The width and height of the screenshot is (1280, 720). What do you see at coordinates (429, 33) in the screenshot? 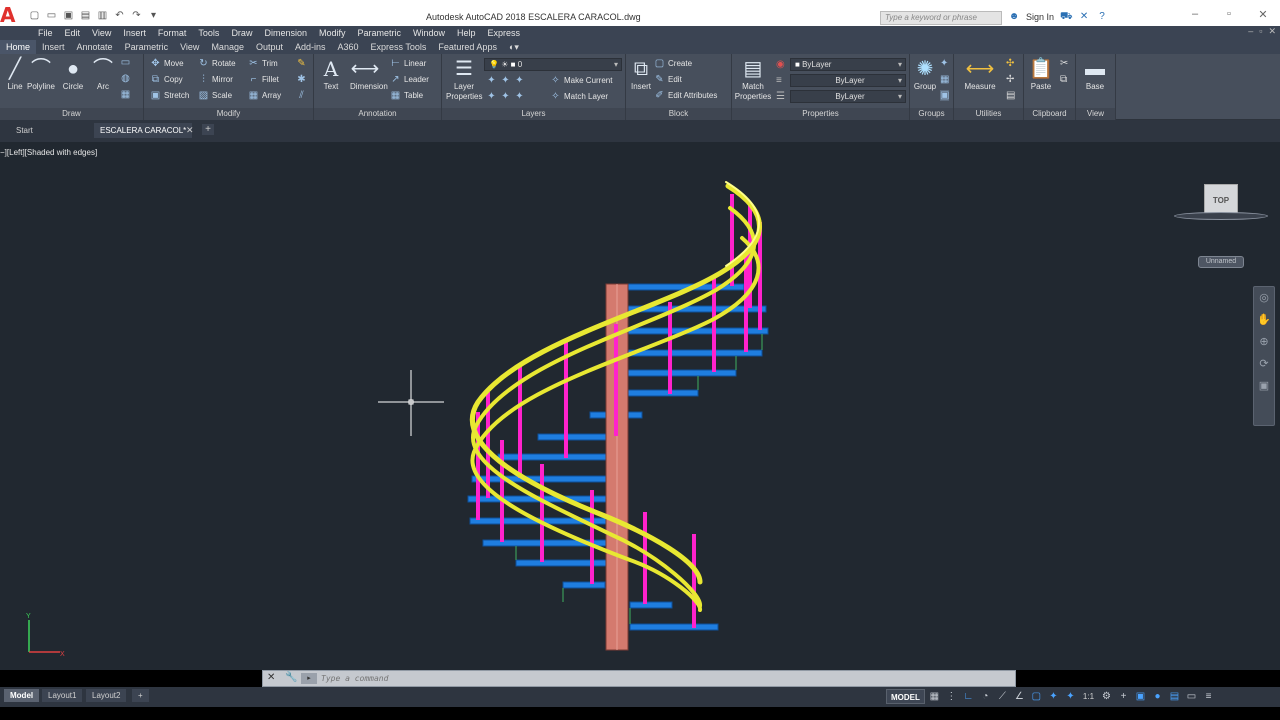
I see `menu-window: Window` at bounding box center [429, 33].